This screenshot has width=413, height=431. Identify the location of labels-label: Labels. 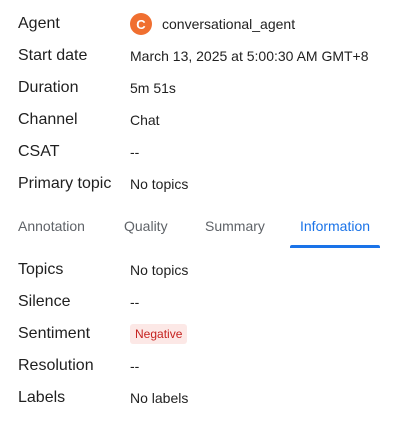
(42, 397).